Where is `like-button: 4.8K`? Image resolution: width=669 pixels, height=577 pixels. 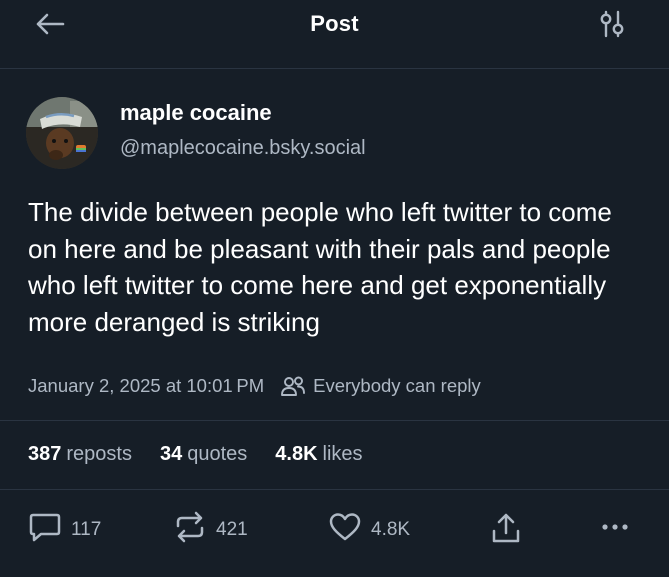 like-button: 4.8K is located at coordinates (369, 530).